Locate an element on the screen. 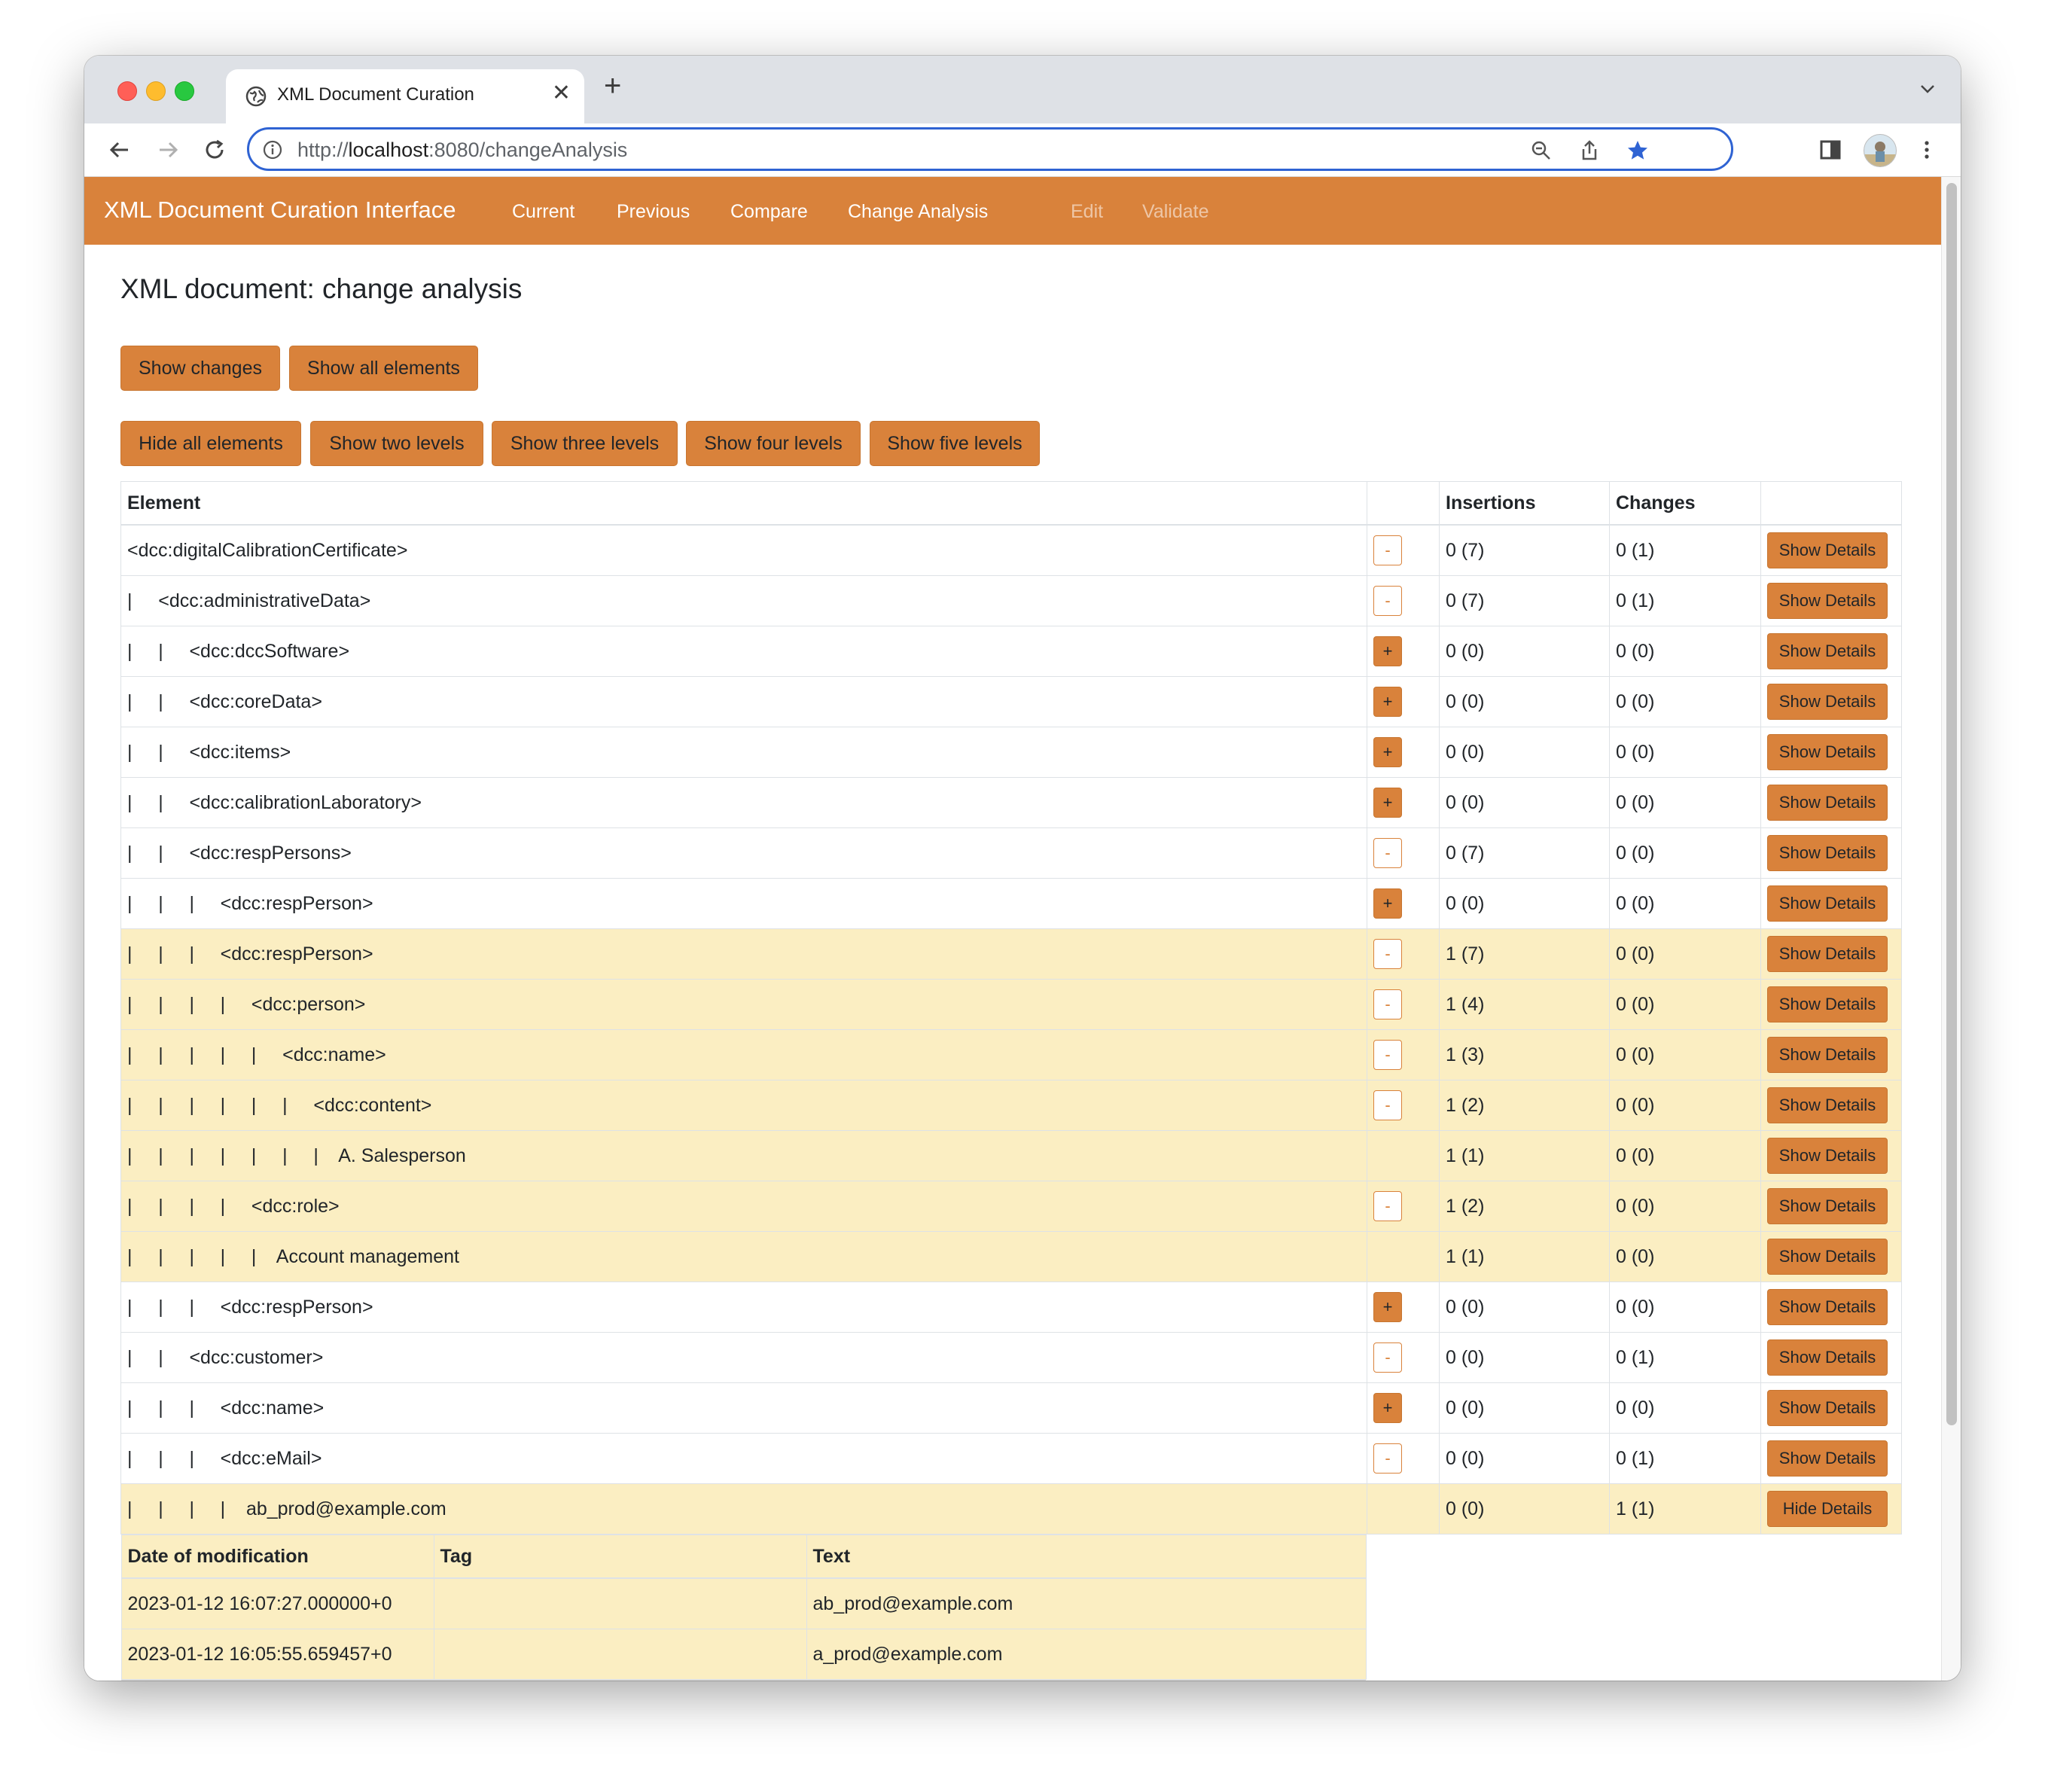  new-tab-button: + is located at coordinates (612, 86).